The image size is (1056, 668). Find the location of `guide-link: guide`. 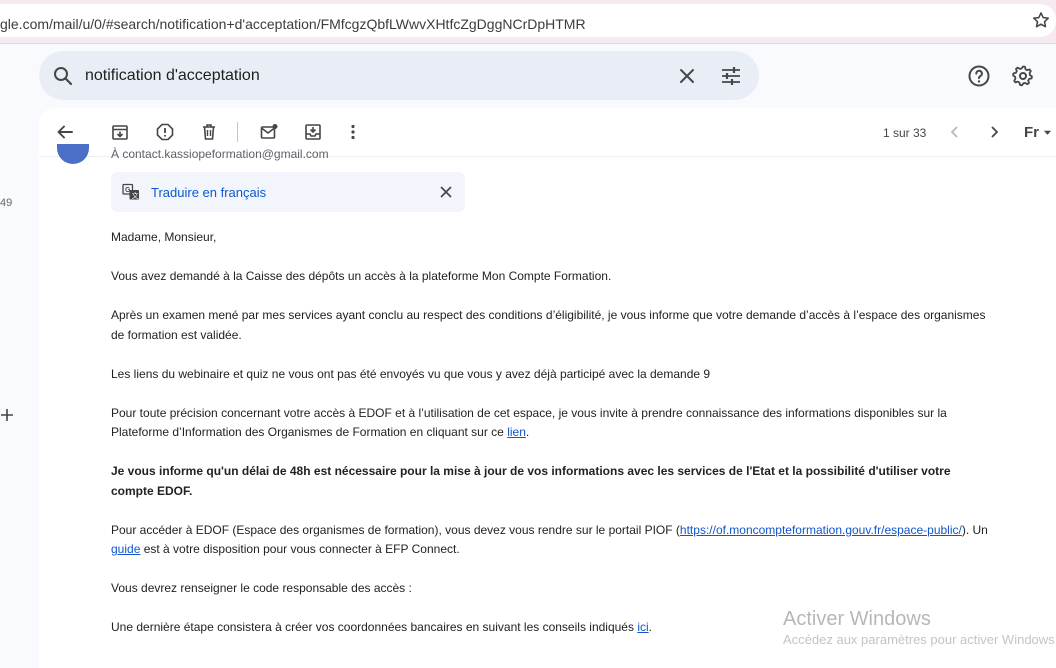

guide-link: guide is located at coordinates (125, 549).